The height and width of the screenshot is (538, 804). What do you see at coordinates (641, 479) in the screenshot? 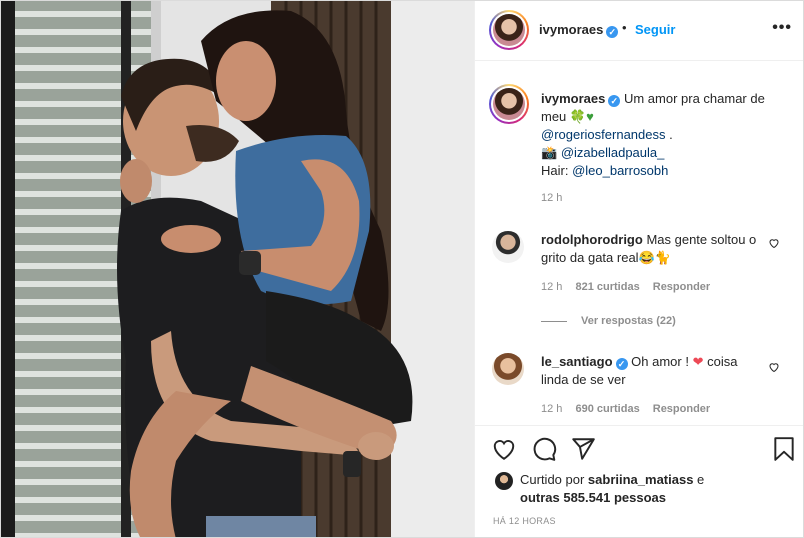
I see `liker-username: sabriina_matiass` at bounding box center [641, 479].